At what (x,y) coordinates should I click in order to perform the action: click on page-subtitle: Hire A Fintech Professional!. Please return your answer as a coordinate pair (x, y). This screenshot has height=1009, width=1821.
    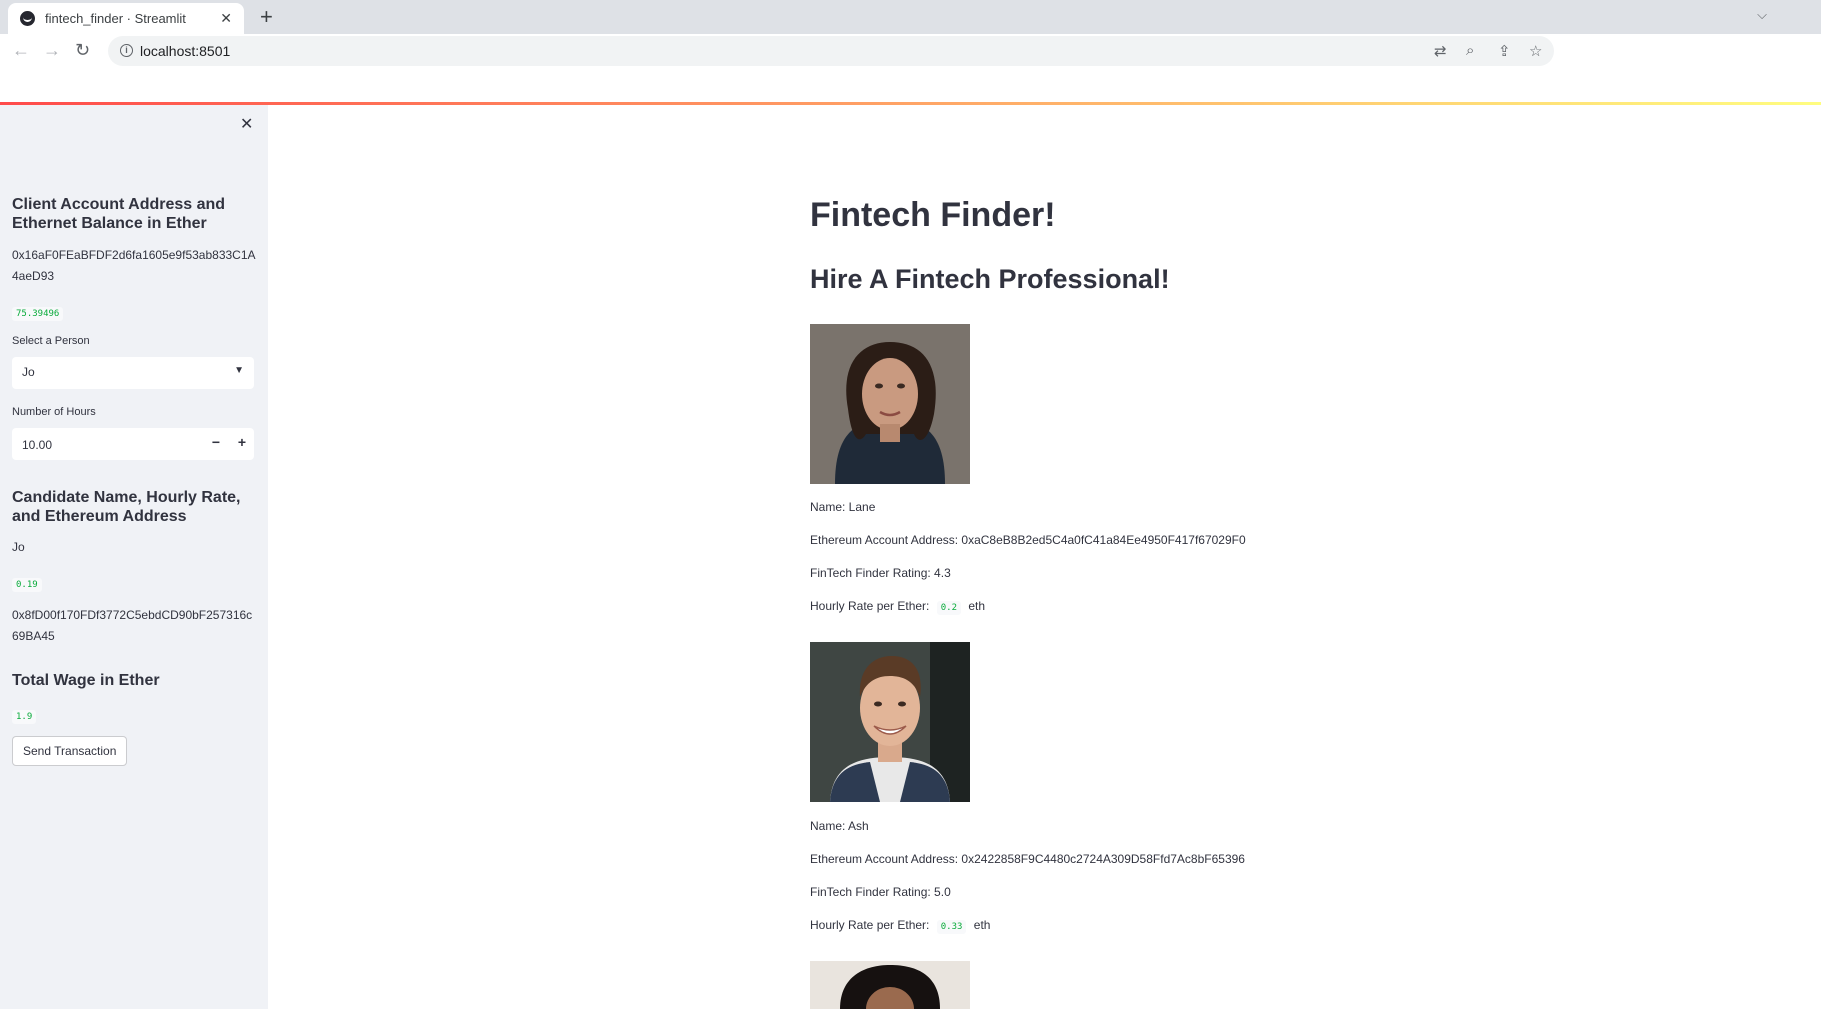
    Looking at the image, I should click on (990, 279).